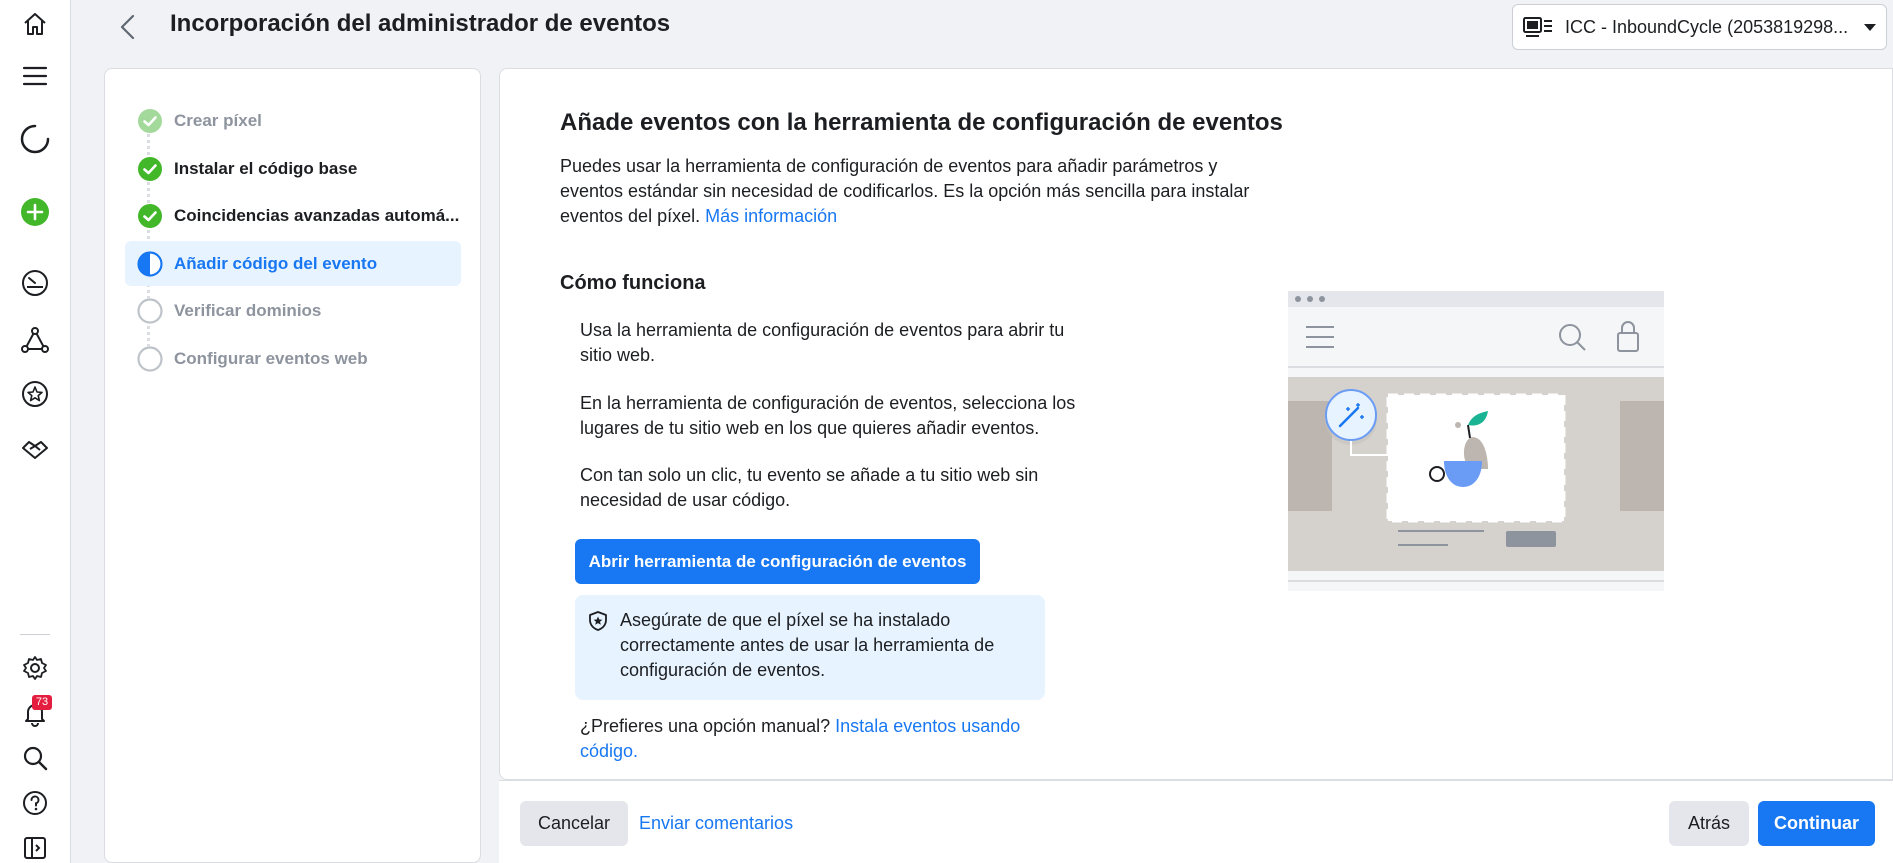 Image resolution: width=1893 pixels, height=863 pixels. I want to click on back-button: Atrás, so click(1709, 823).